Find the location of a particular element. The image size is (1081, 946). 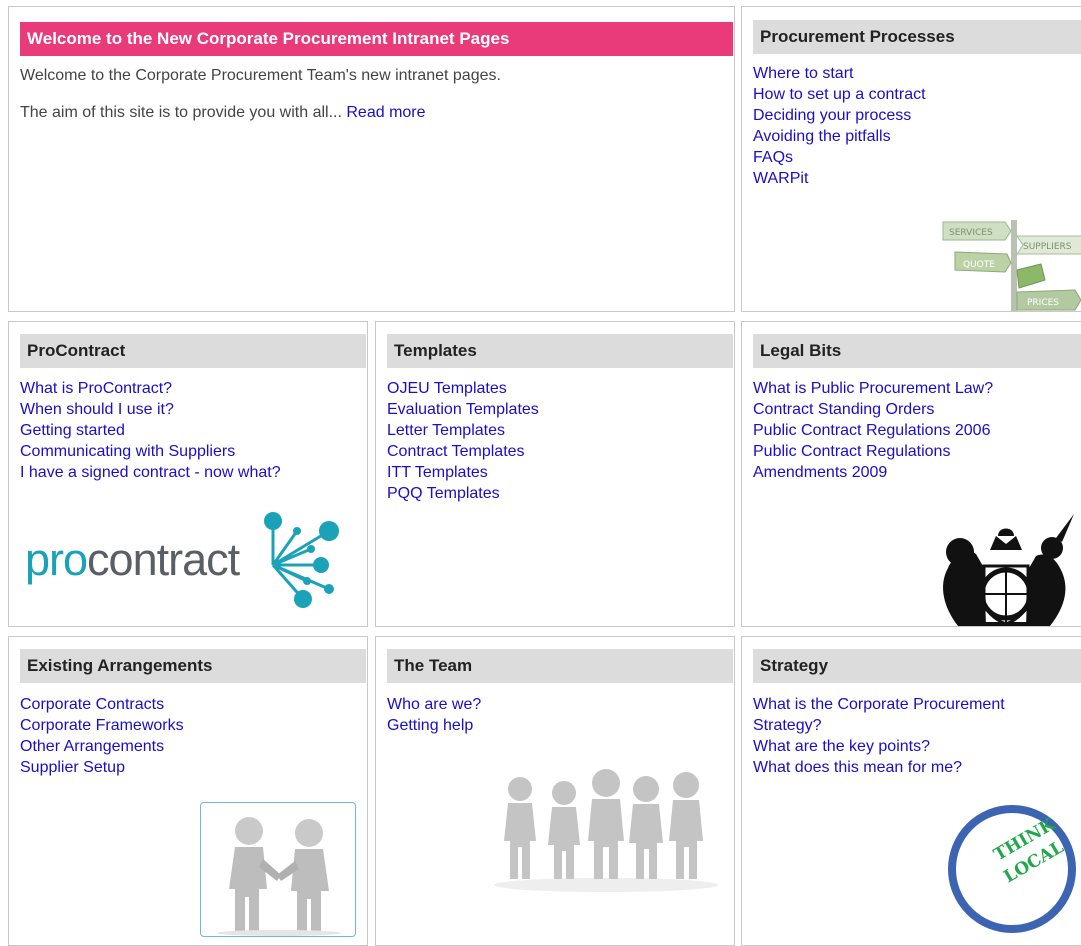

contract-templates-link: Contract Templates is located at coordinates (463, 451).